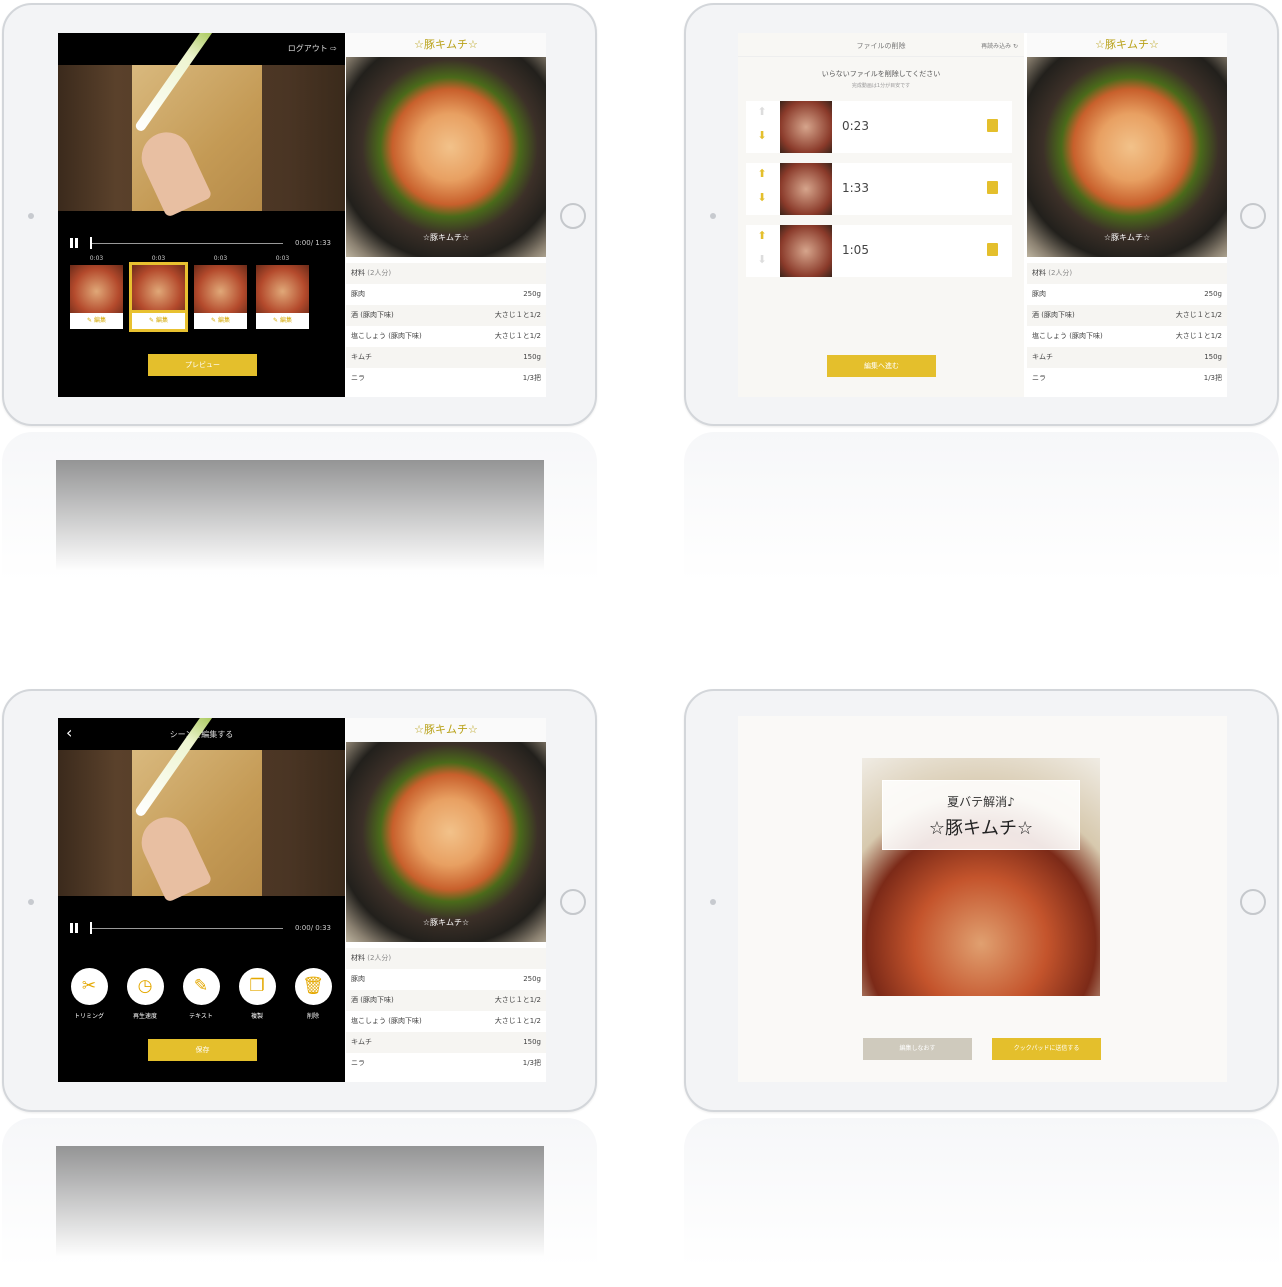 The height and width of the screenshot is (1287, 1282). I want to click on redo-edit-button: 編集しなおす, so click(917, 1049).